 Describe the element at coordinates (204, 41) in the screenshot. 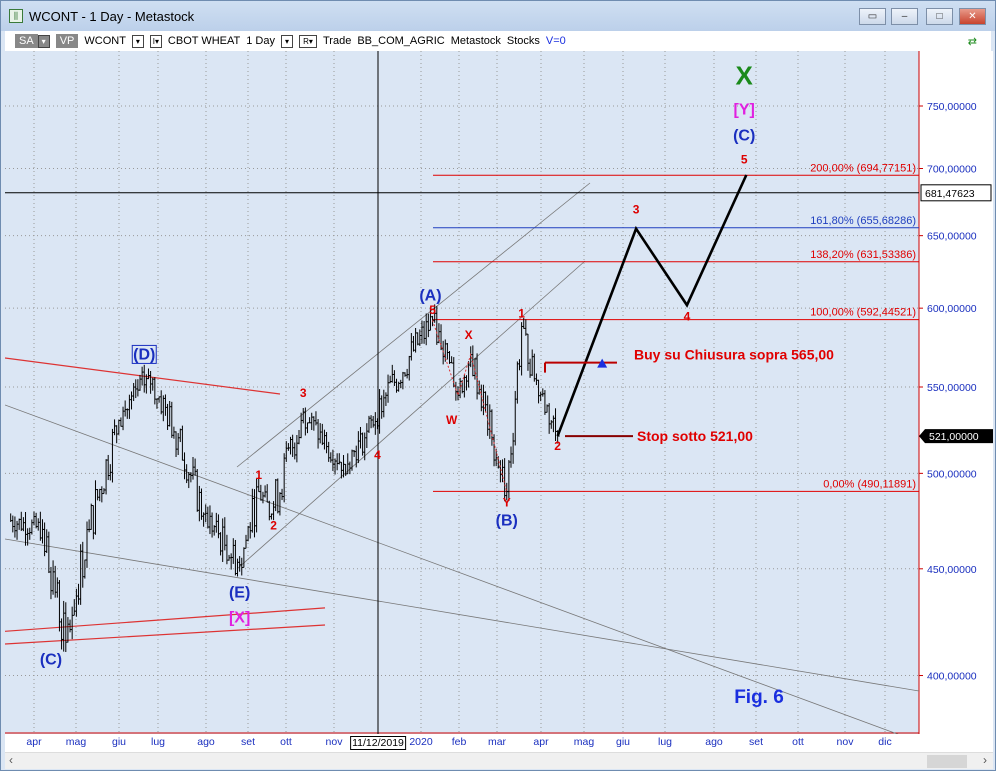

I see `security-name: CBOT WHEAT` at that location.